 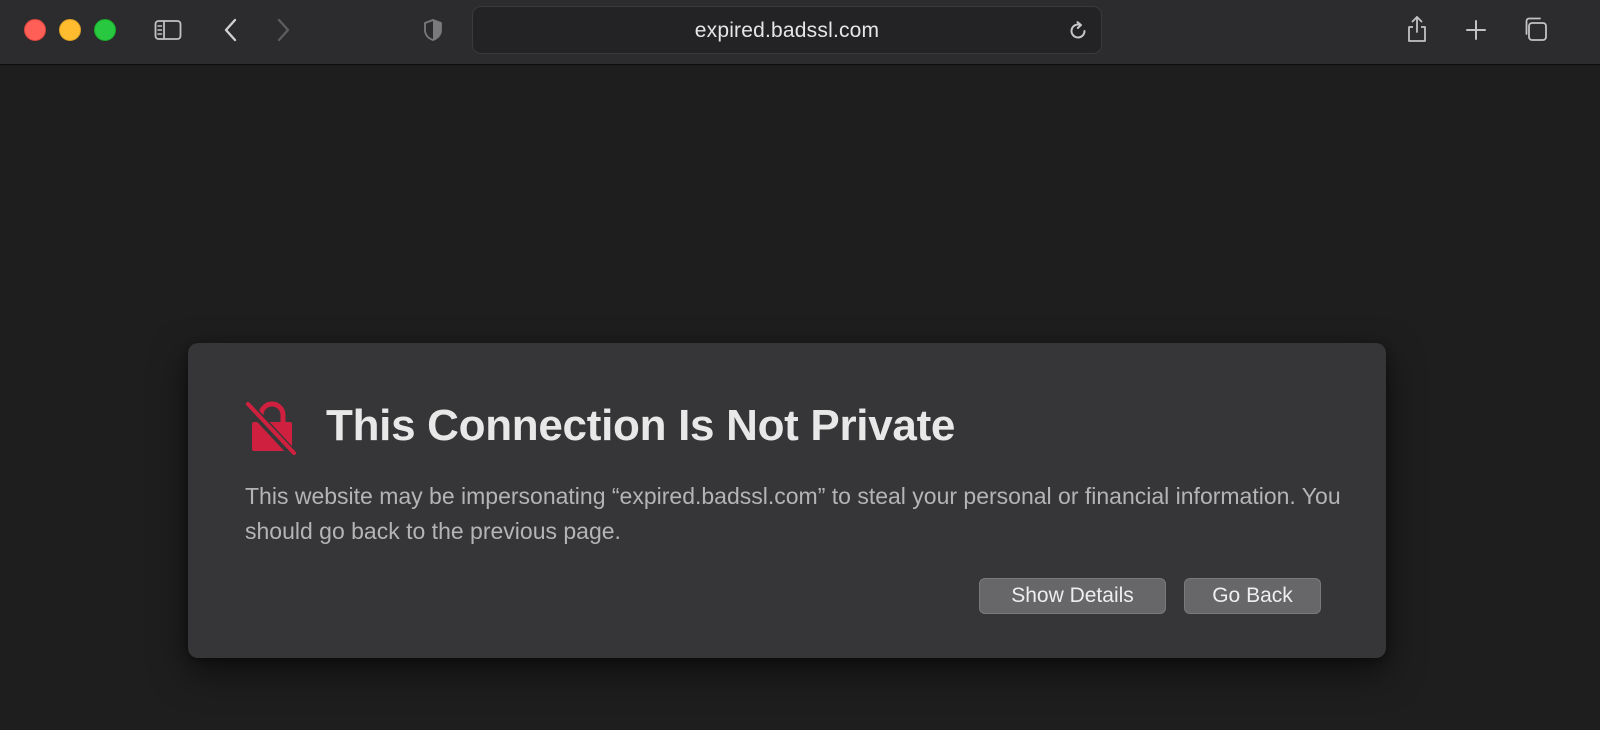 I want to click on forward-chevron-icon, so click(x=283, y=30).